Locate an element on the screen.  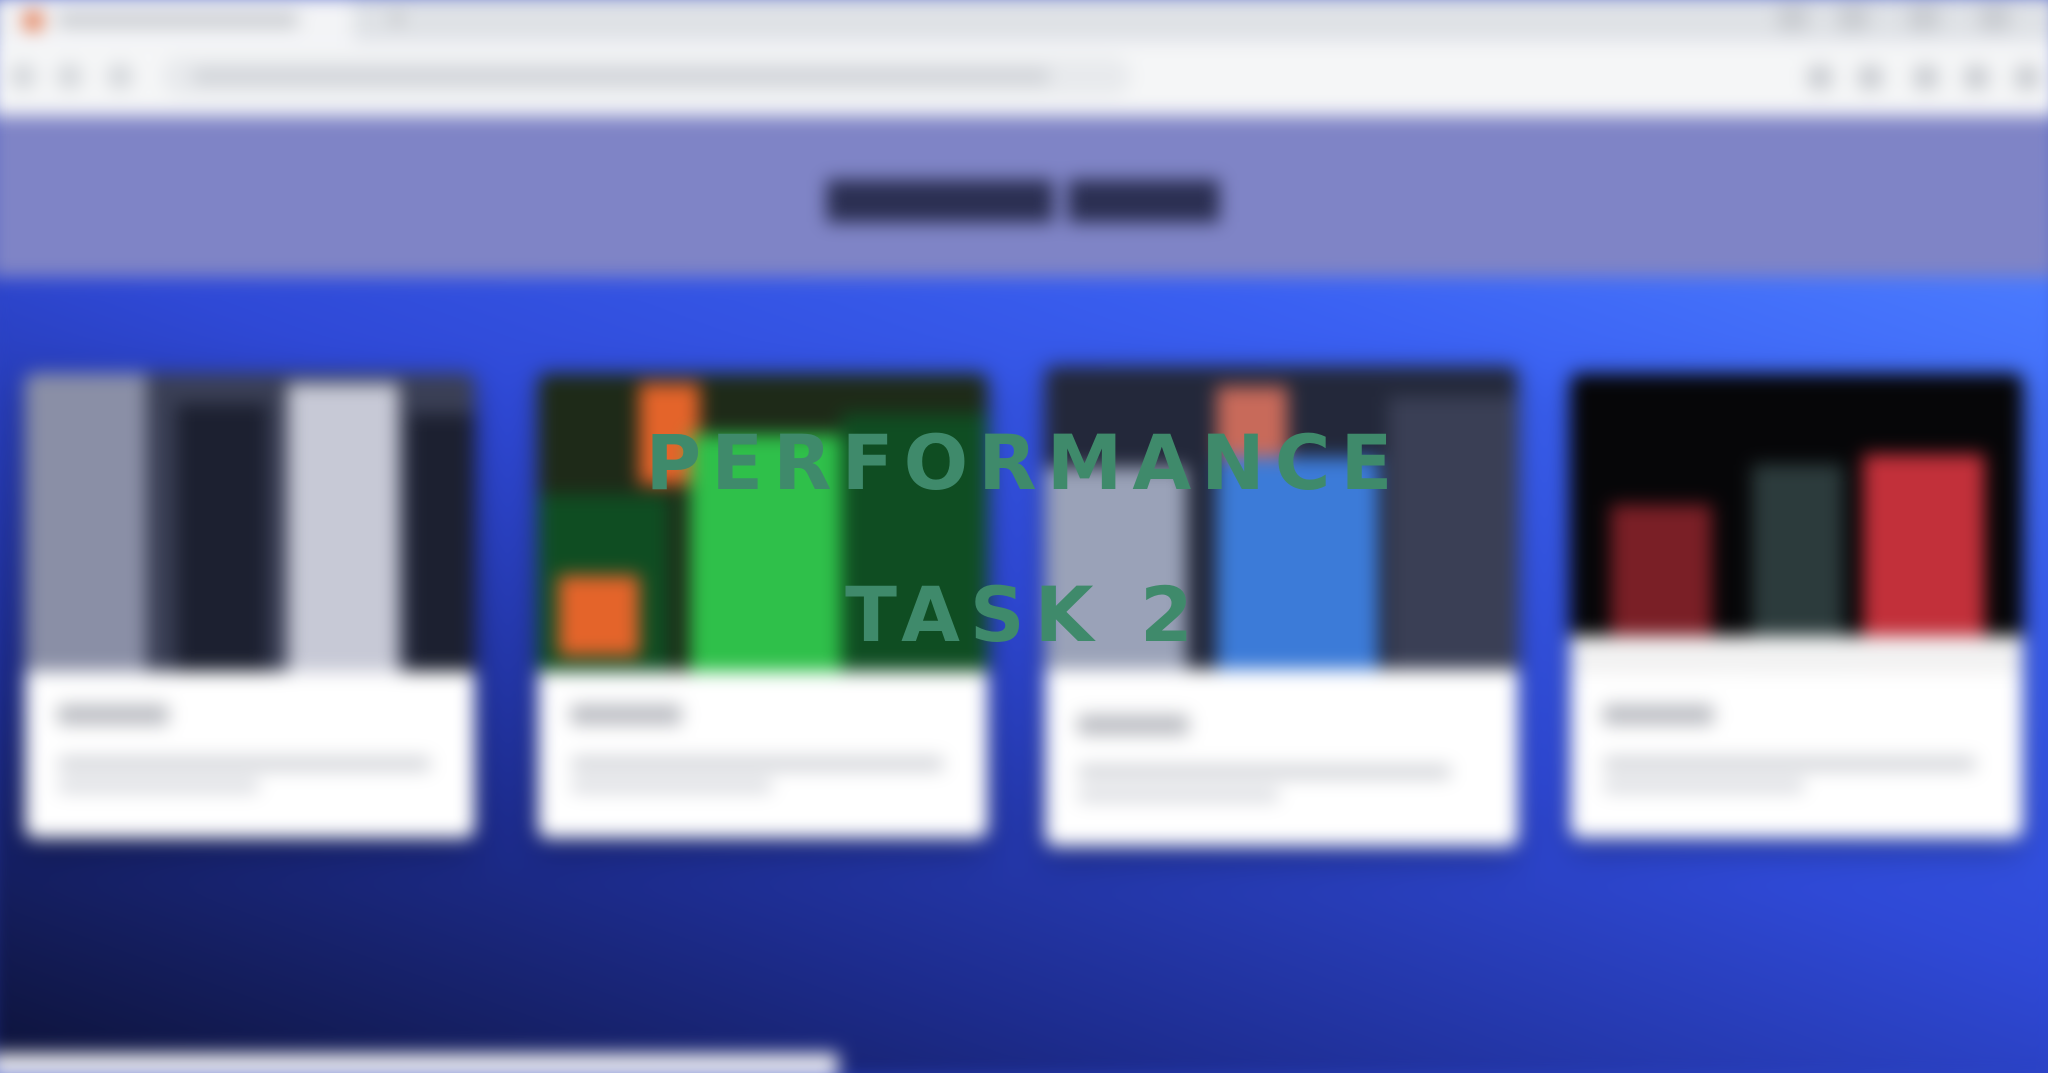
window-controls is located at coordinates (1908, 17).